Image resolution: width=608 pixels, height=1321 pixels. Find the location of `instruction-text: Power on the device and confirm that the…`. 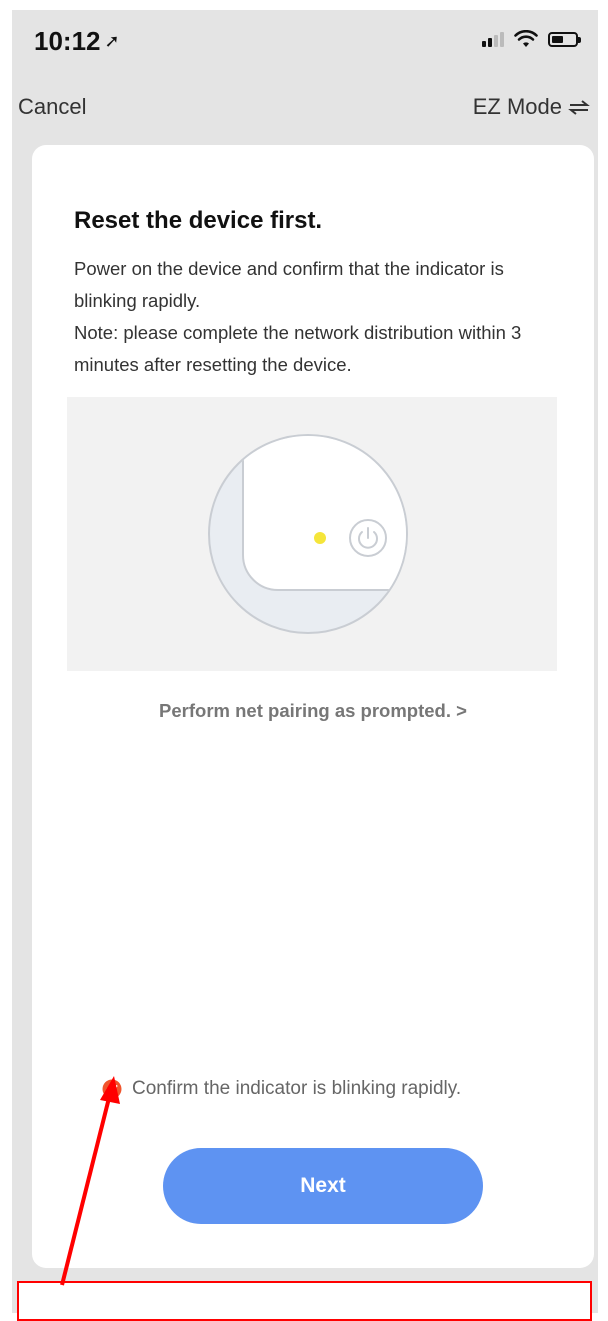

instruction-text: Power on the device and confirm that the… is located at coordinates (289, 284).